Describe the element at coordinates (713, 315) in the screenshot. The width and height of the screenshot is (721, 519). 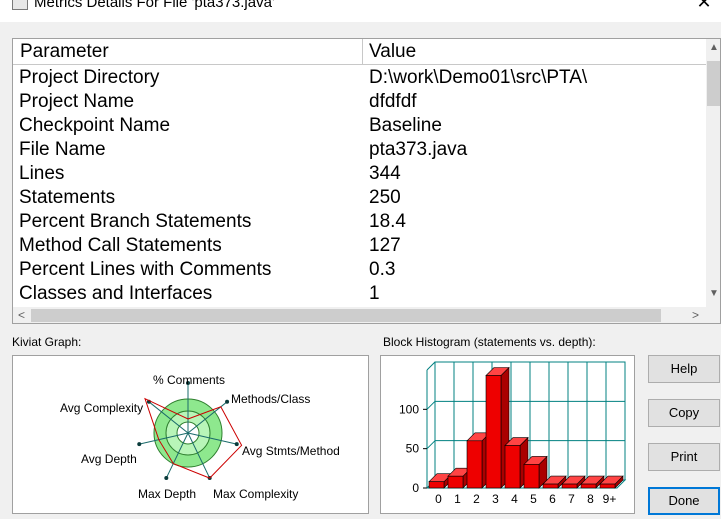
I see `scrollbar-corner` at that location.